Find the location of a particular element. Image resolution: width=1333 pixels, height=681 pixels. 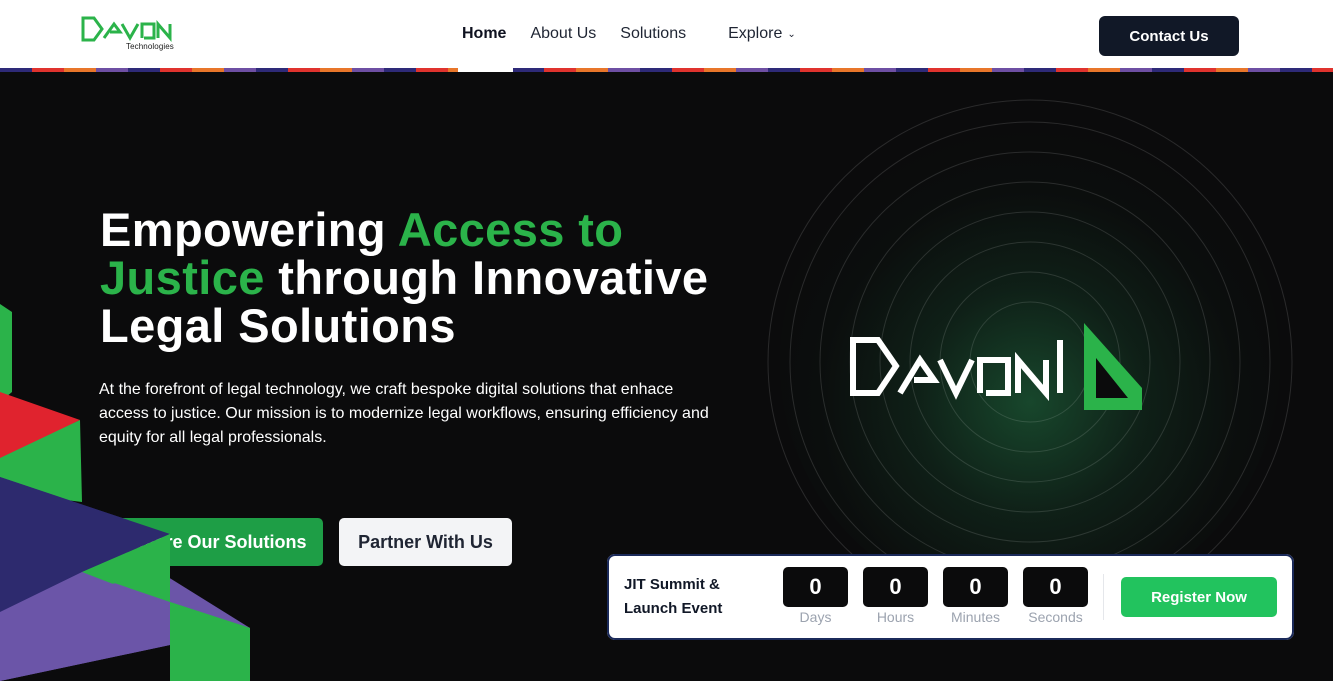

headline-text-3: Legal Solutions is located at coordinates (278, 325).